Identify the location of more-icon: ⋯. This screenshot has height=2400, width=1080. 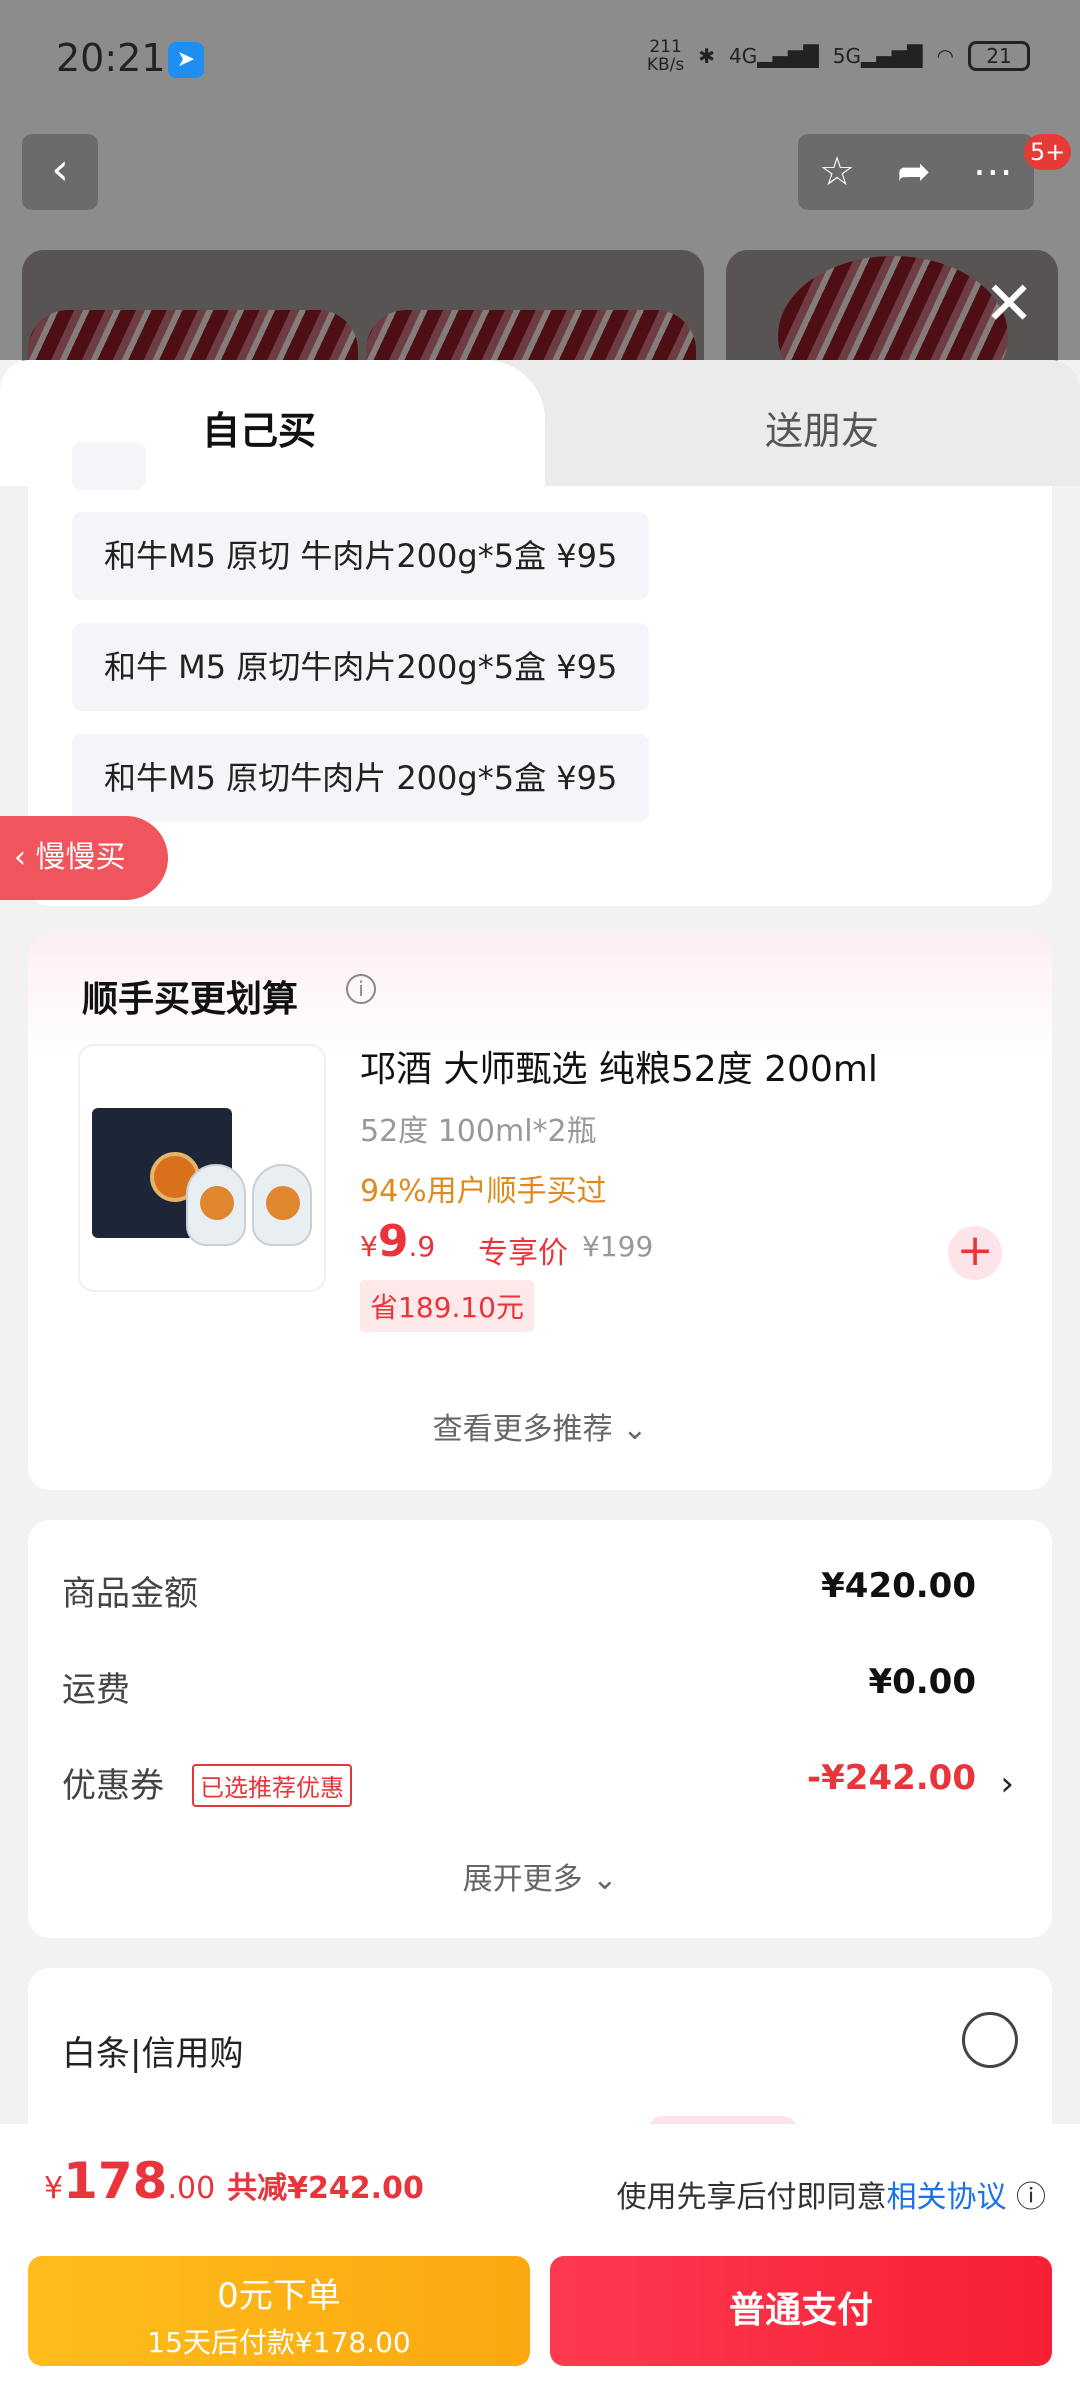
(993, 172).